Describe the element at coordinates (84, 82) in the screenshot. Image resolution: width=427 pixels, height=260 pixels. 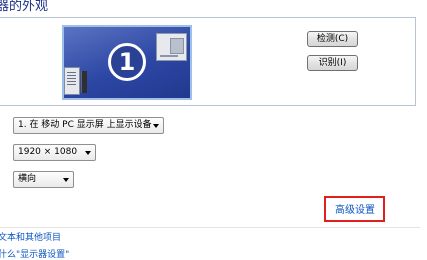
I see `pc-tower-icon` at that location.